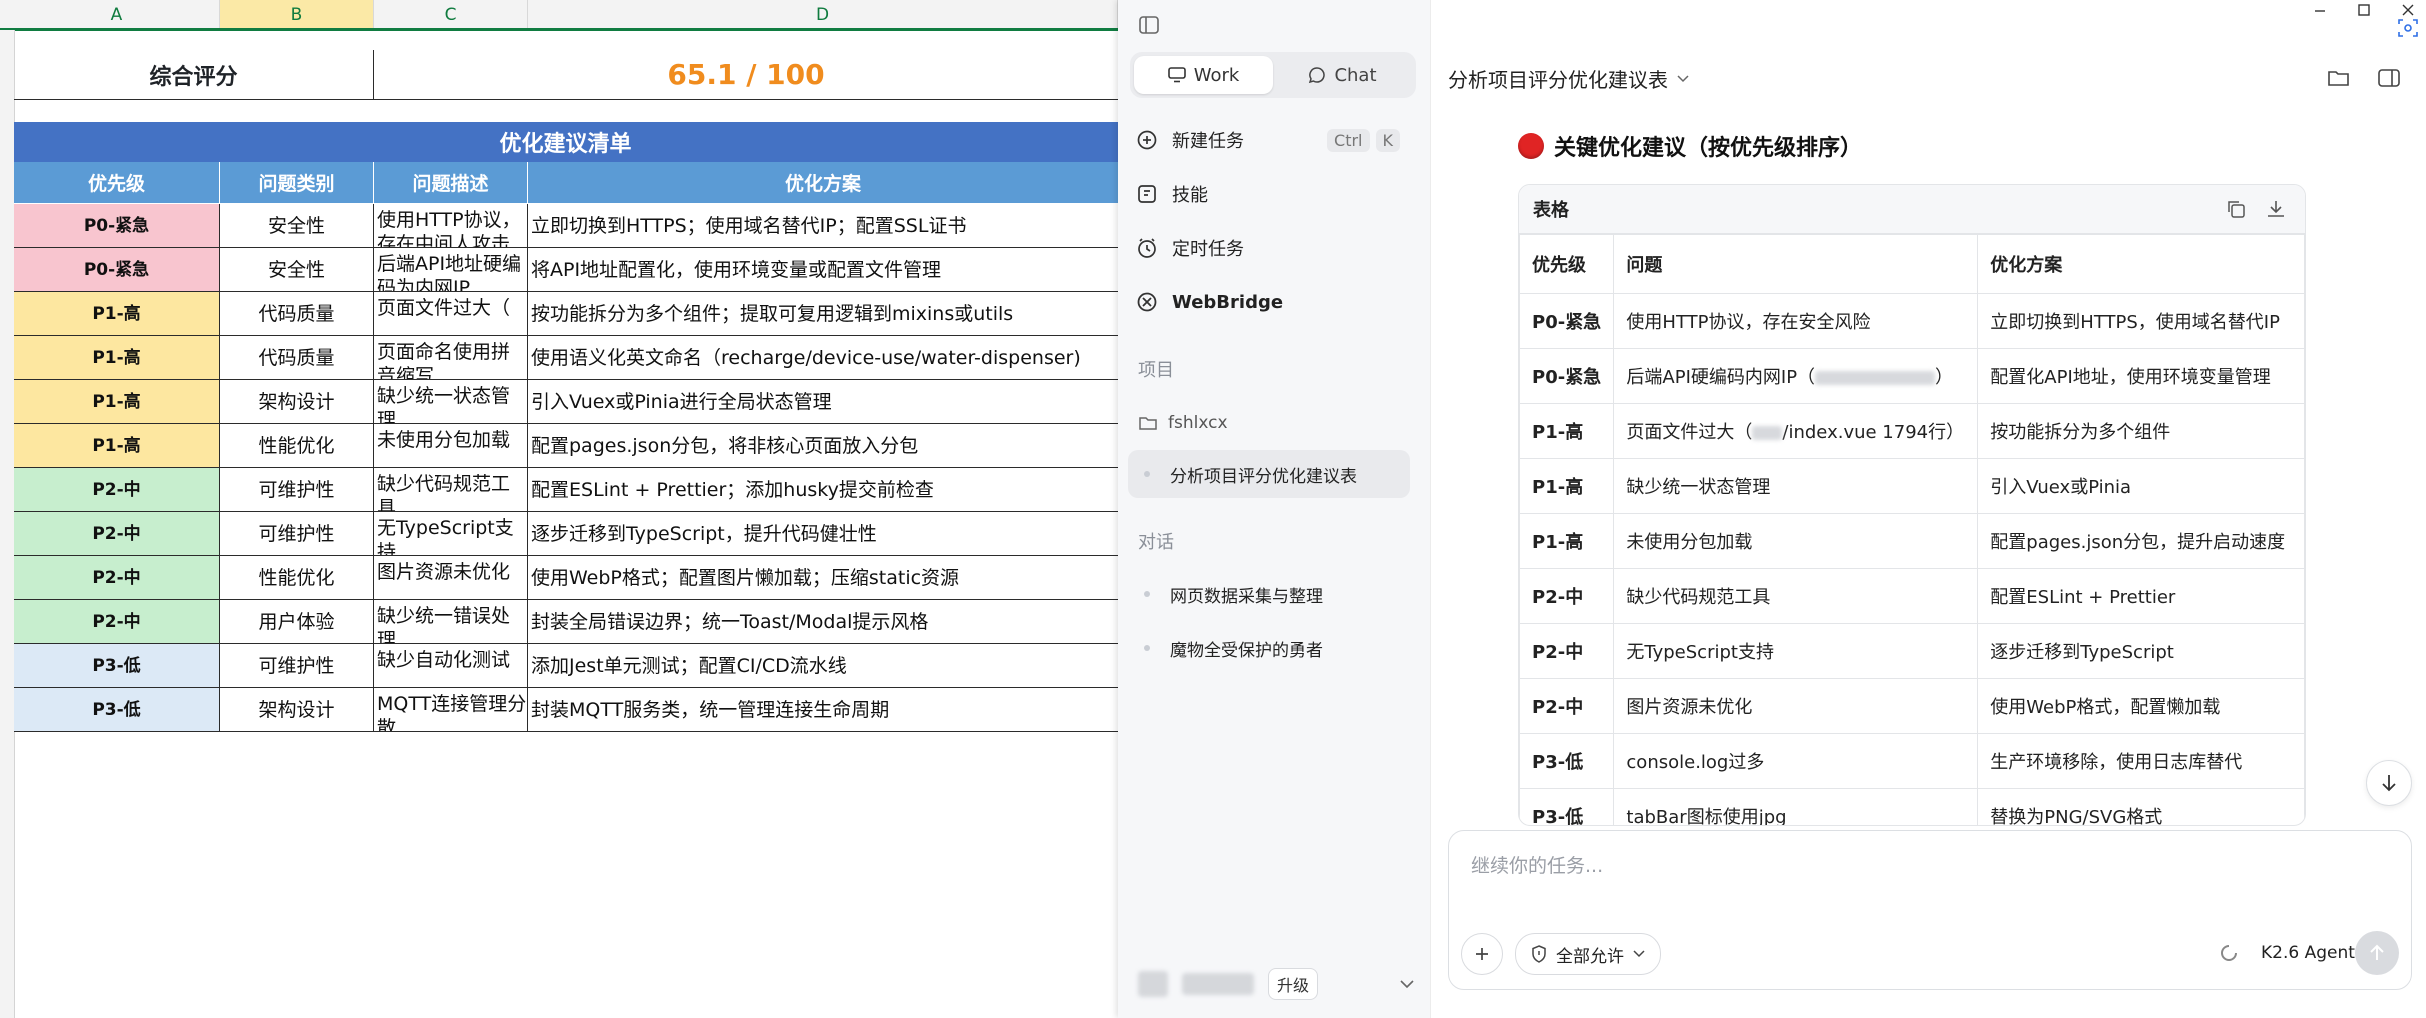 The image size is (2426, 1018). Describe the element at coordinates (1921, 866) in the screenshot. I see `task-input` at that location.